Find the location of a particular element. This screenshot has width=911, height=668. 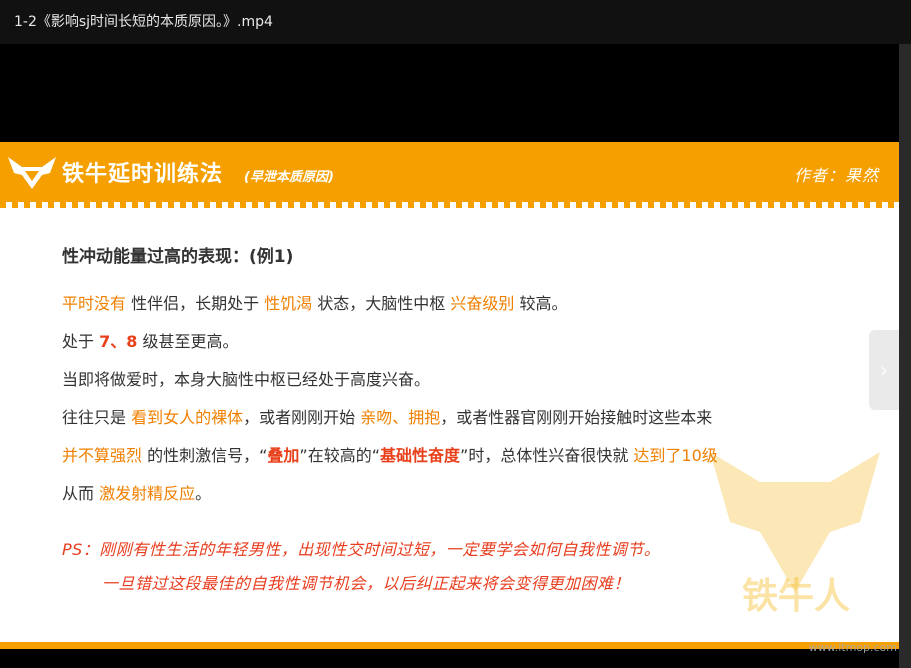

text-segment: ，或者性器官刚刚开始接触时这些本来 is located at coordinates (576, 417).